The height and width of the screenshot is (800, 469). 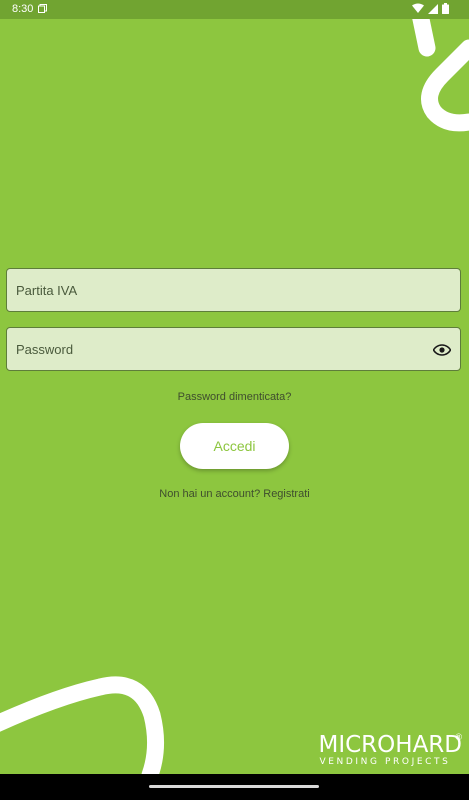 What do you see at coordinates (438, 66) in the screenshot?
I see `decorative-shape-top` at bounding box center [438, 66].